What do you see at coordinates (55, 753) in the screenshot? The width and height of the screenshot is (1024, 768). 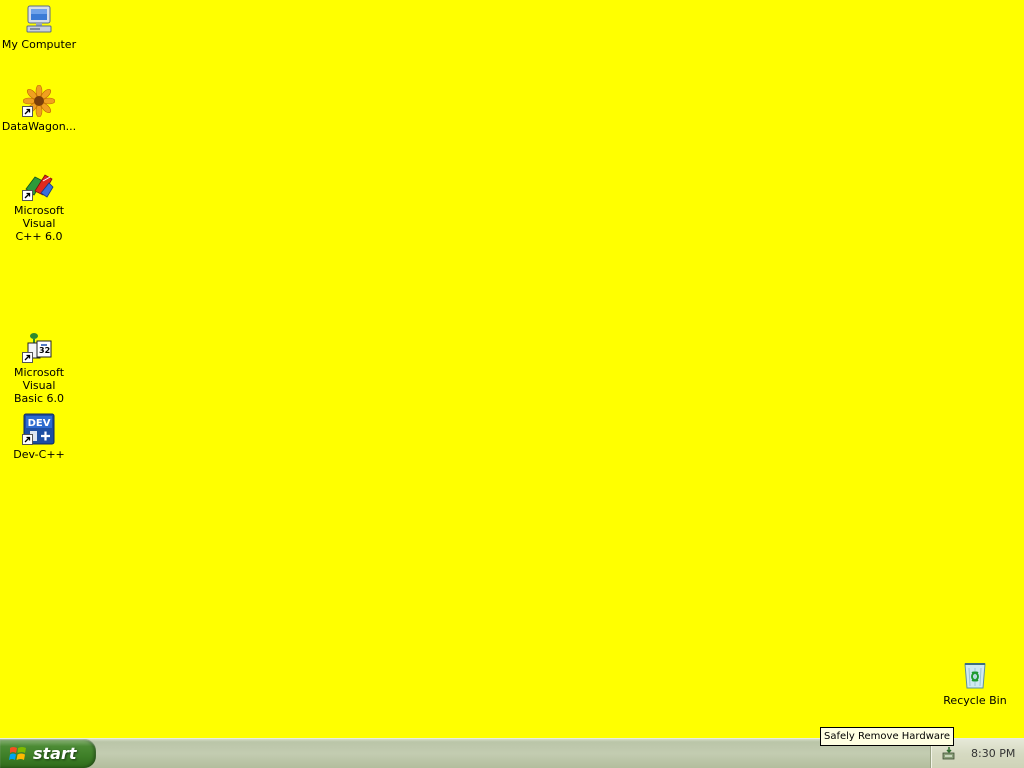 I see `start-label: start` at bounding box center [55, 753].